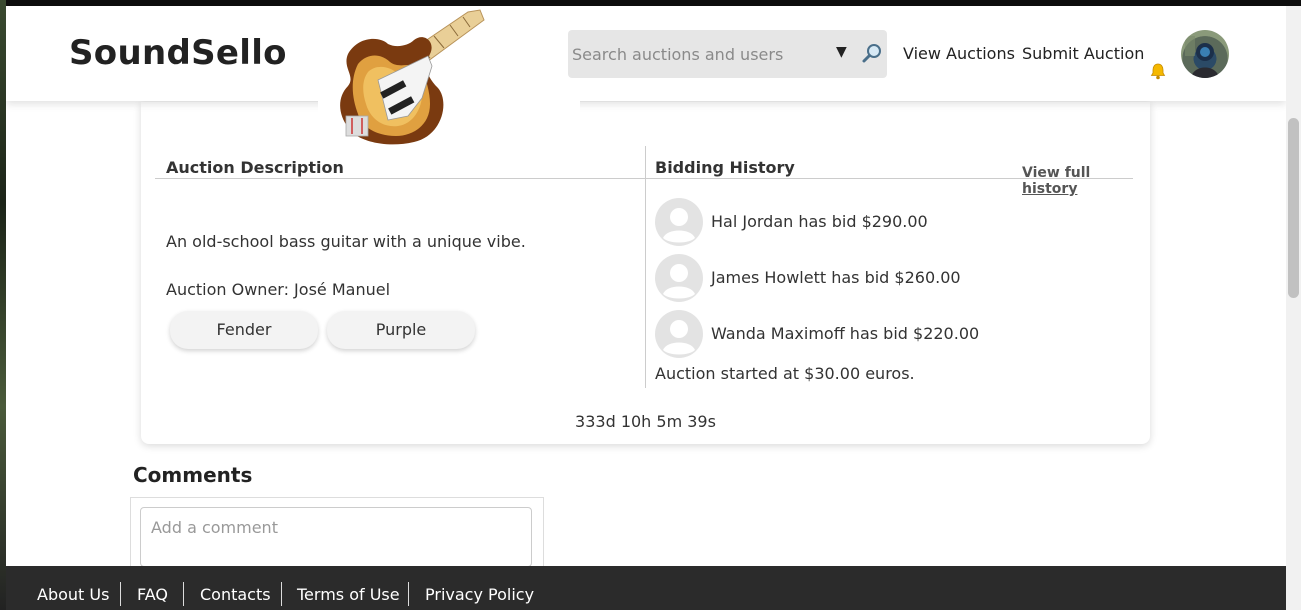  What do you see at coordinates (255, 167) in the screenshot?
I see `auction-description-title: Auction Description` at bounding box center [255, 167].